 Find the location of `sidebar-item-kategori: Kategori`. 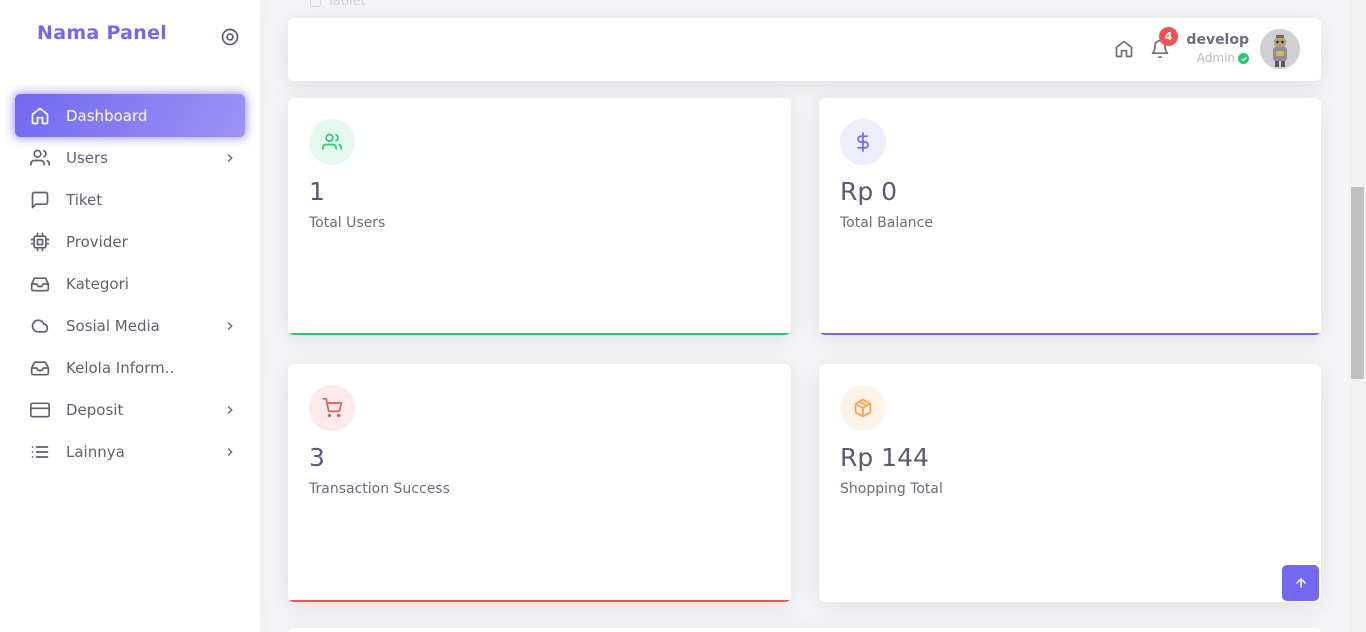

sidebar-item-kategori: Kategori is located at coordinates (130, 284).